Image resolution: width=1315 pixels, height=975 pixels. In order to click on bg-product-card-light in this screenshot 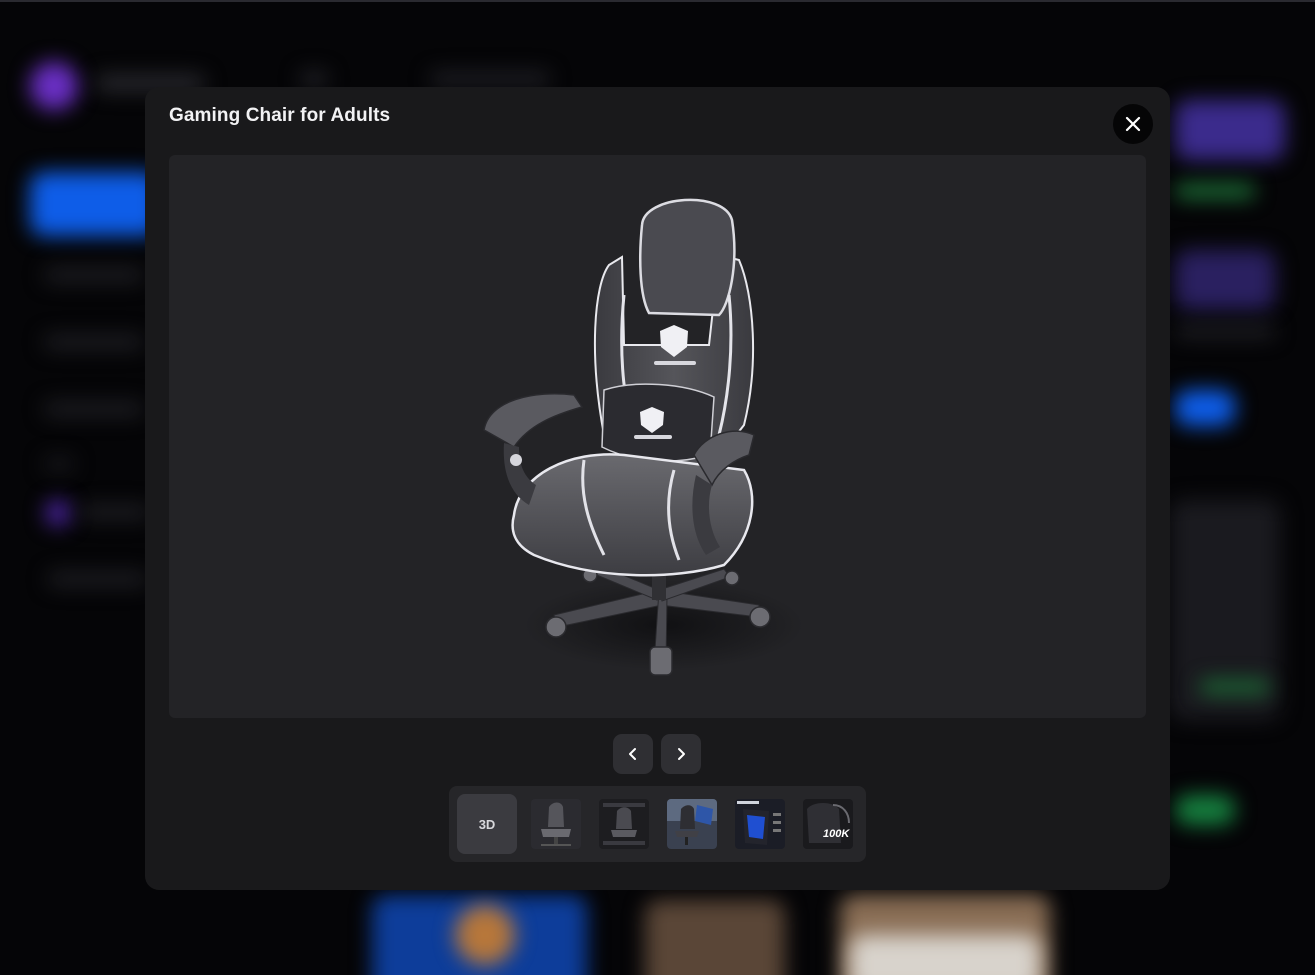, I will do `click(945, 955)`.